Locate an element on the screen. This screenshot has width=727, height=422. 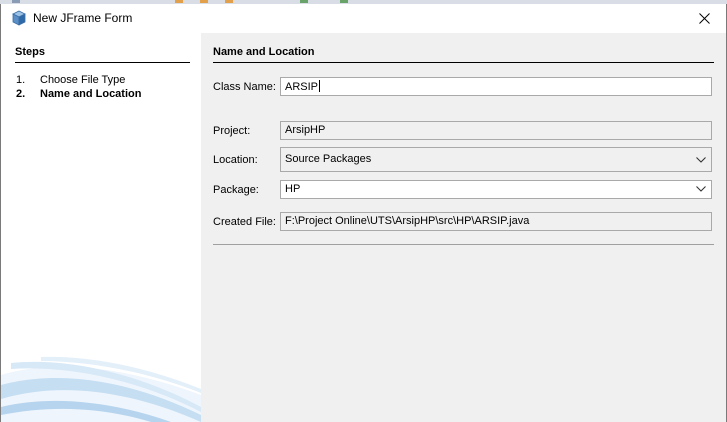
package-combobox: HP is located at coordinates (496, 189).